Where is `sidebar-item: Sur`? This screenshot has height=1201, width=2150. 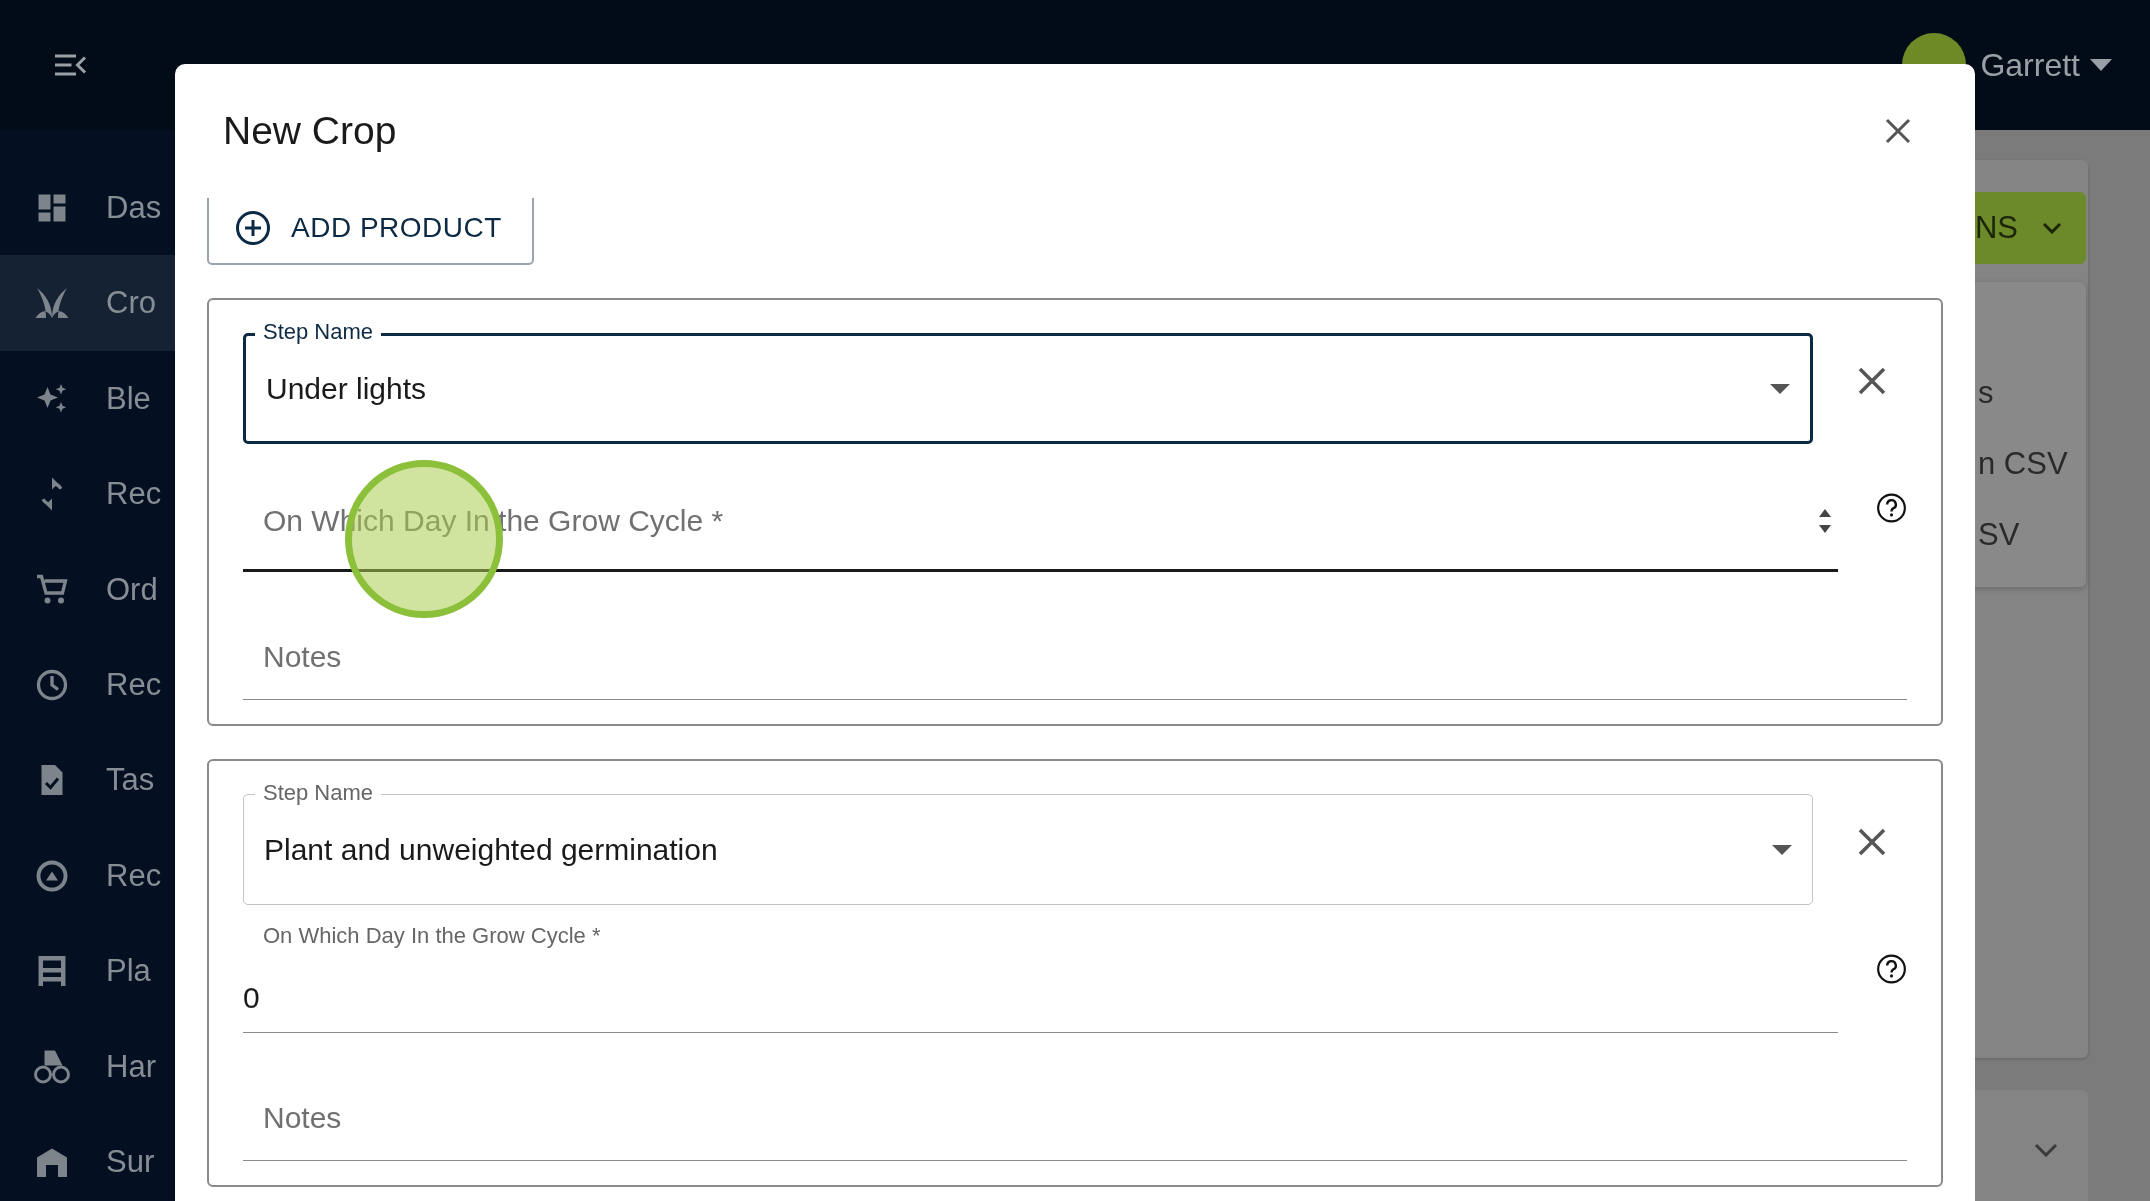
sidebar-item: Sur is located at coordinates (87, 1157).